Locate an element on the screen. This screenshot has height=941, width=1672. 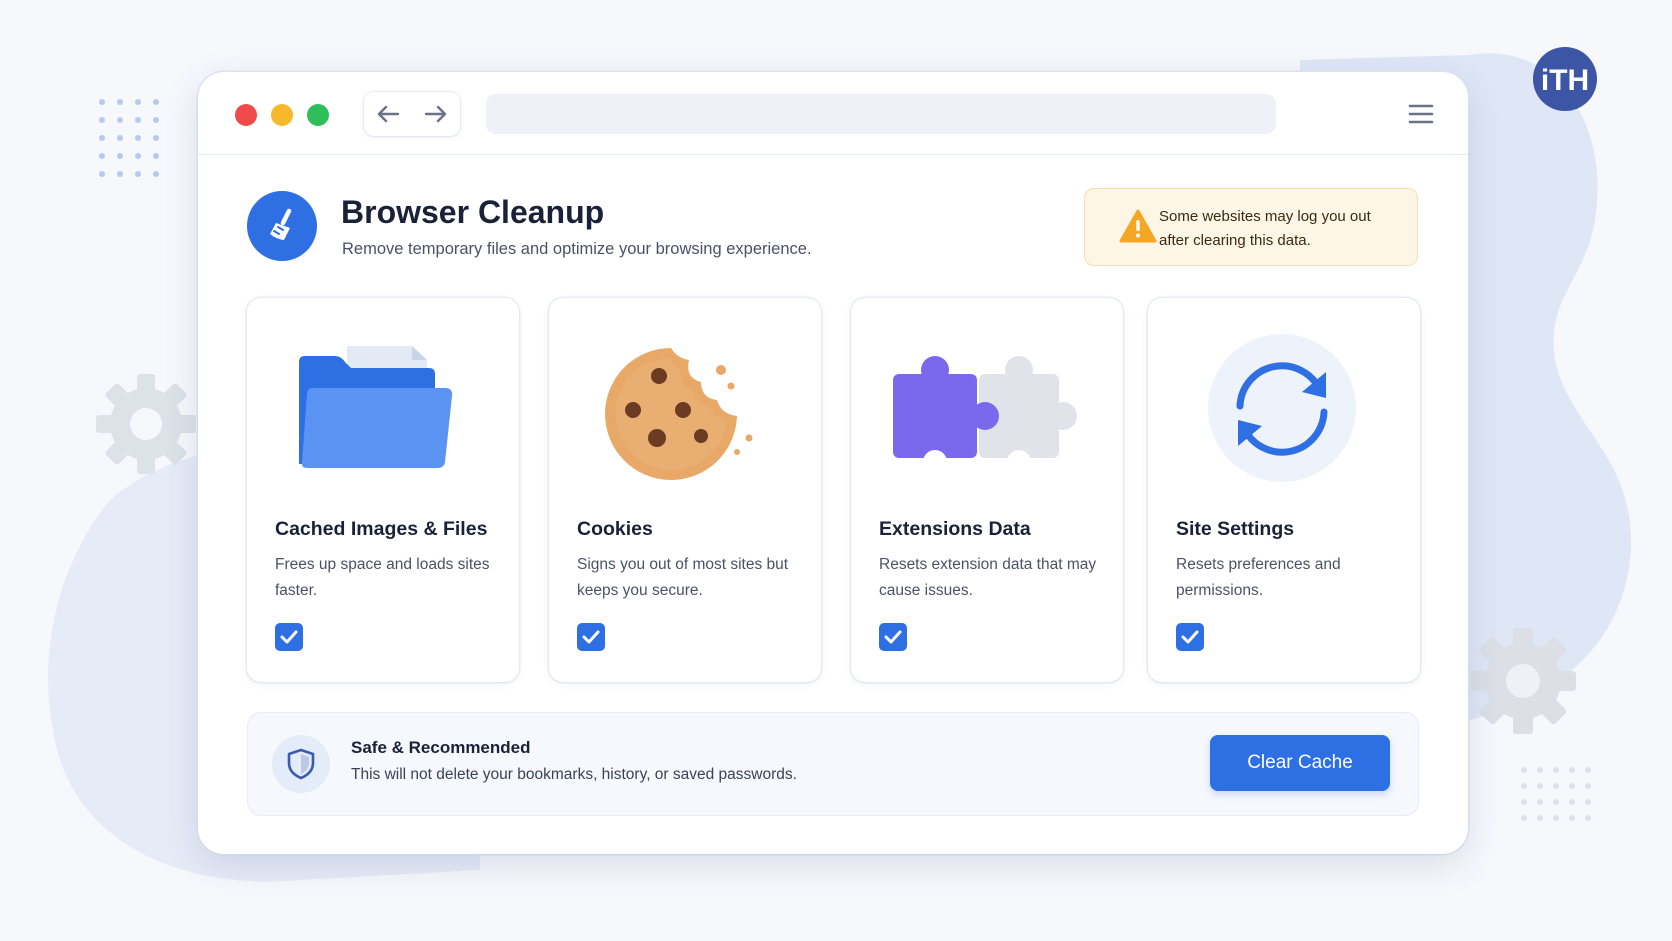
card-description: Frees up space and loads sites faster. is located at coordinates (382, 577).